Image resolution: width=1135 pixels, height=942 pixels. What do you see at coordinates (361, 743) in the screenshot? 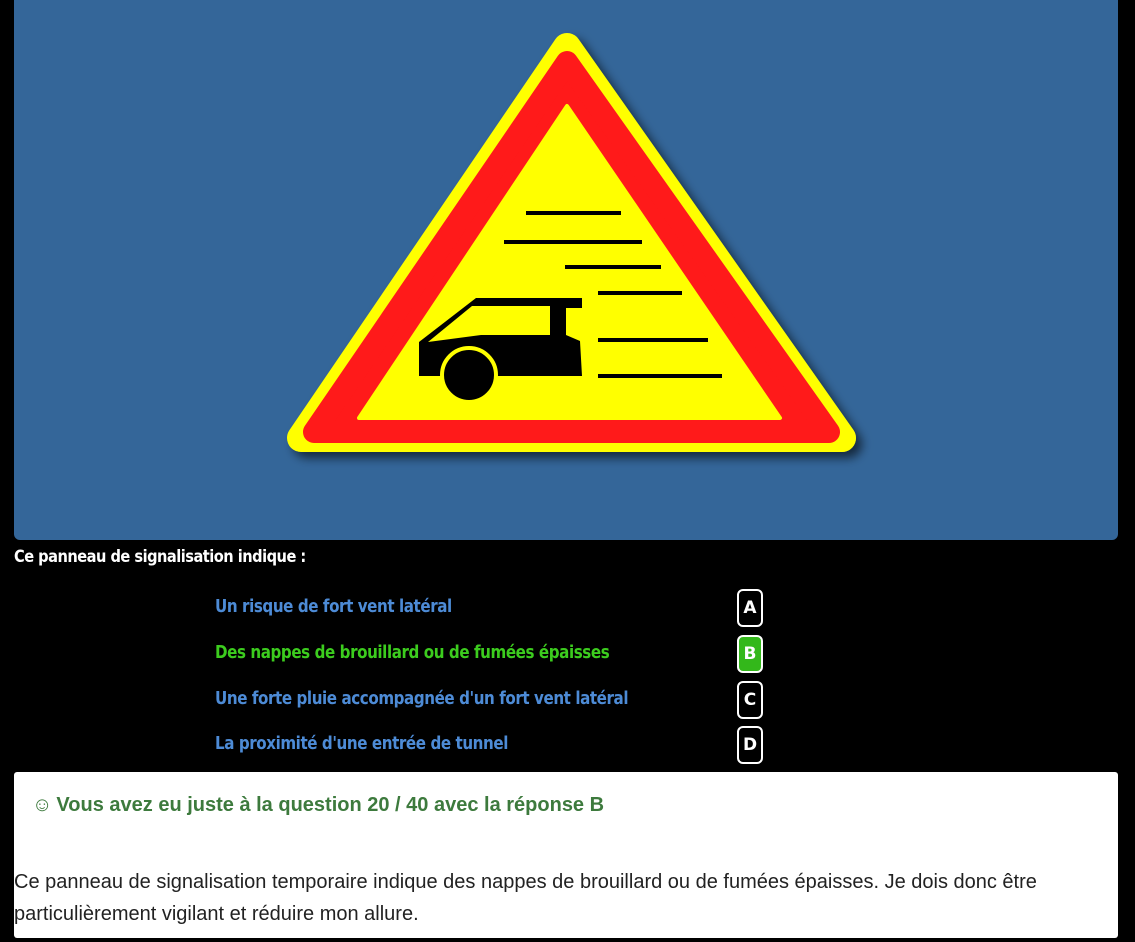
I see `answer-label: La proximité d'une entrée de tunnel` at bounding box center [361, 743].